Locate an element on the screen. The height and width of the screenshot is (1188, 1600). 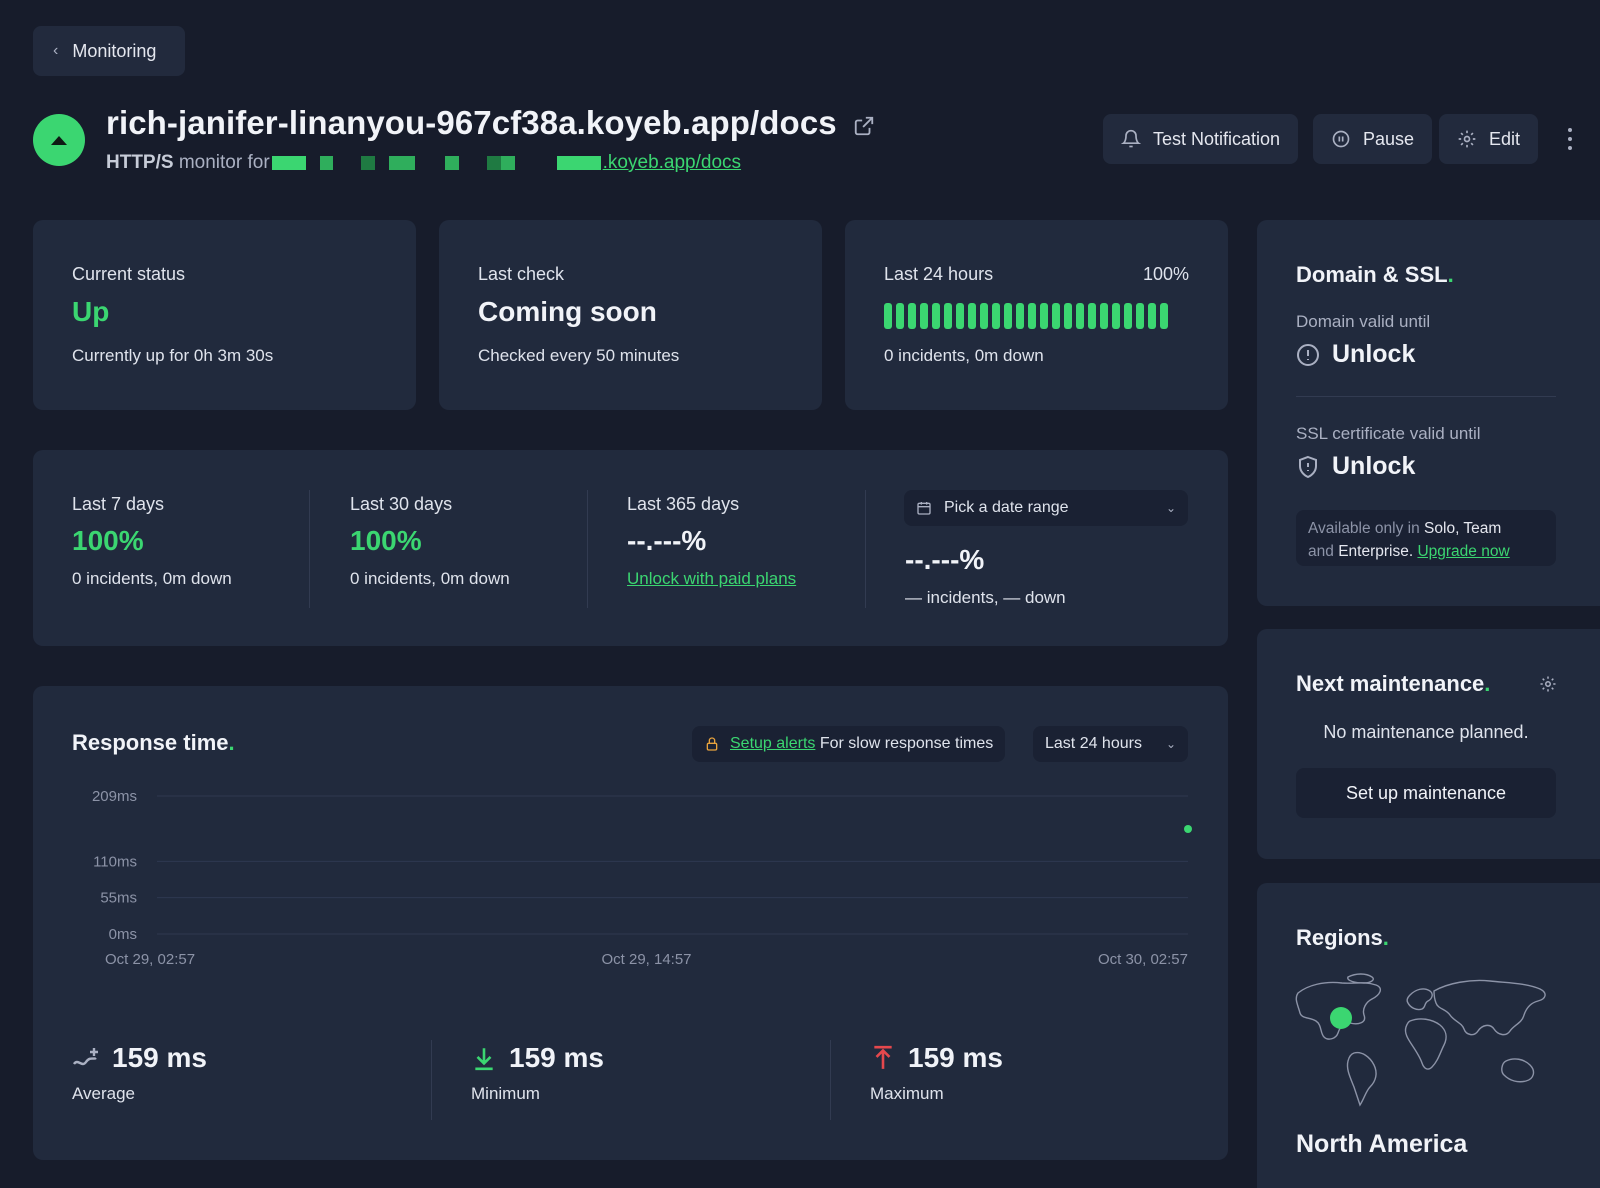
info-circle-icon is located at coordinates (1308, 354).